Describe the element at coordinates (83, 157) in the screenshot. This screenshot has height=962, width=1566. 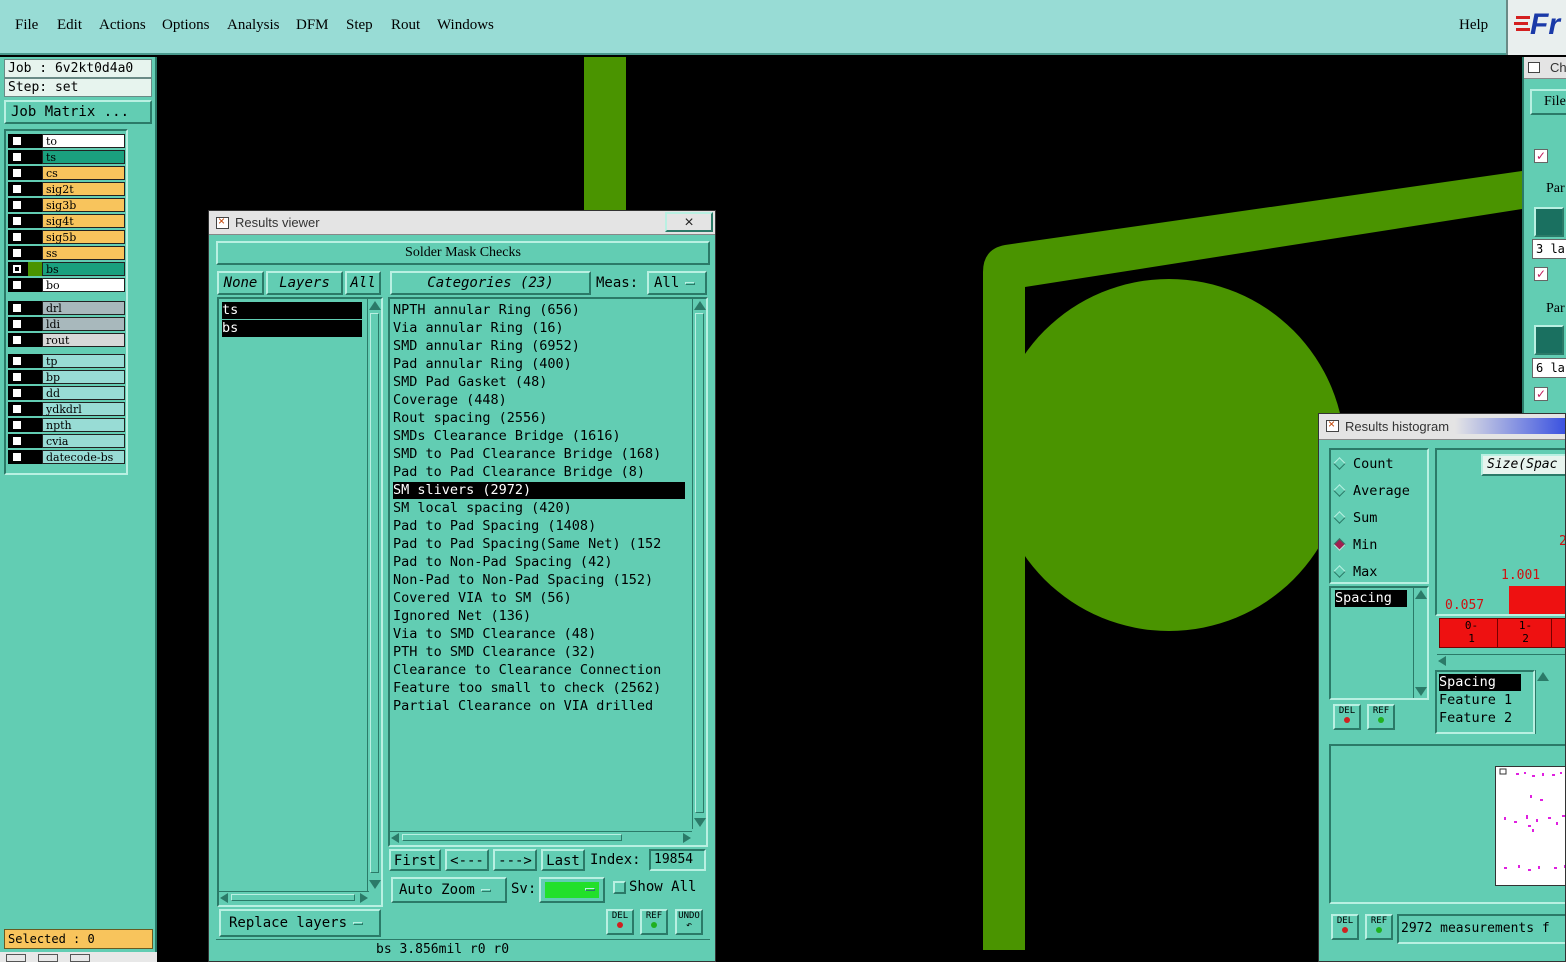
I see `layer-name: ts` at that location.